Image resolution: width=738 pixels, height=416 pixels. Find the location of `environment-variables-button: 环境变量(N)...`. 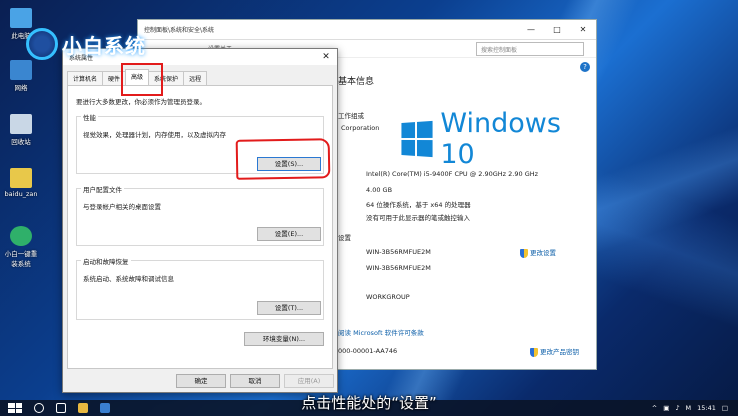

environment-variables-button: 环境变量(N)... is located at coordinates (284, 339).